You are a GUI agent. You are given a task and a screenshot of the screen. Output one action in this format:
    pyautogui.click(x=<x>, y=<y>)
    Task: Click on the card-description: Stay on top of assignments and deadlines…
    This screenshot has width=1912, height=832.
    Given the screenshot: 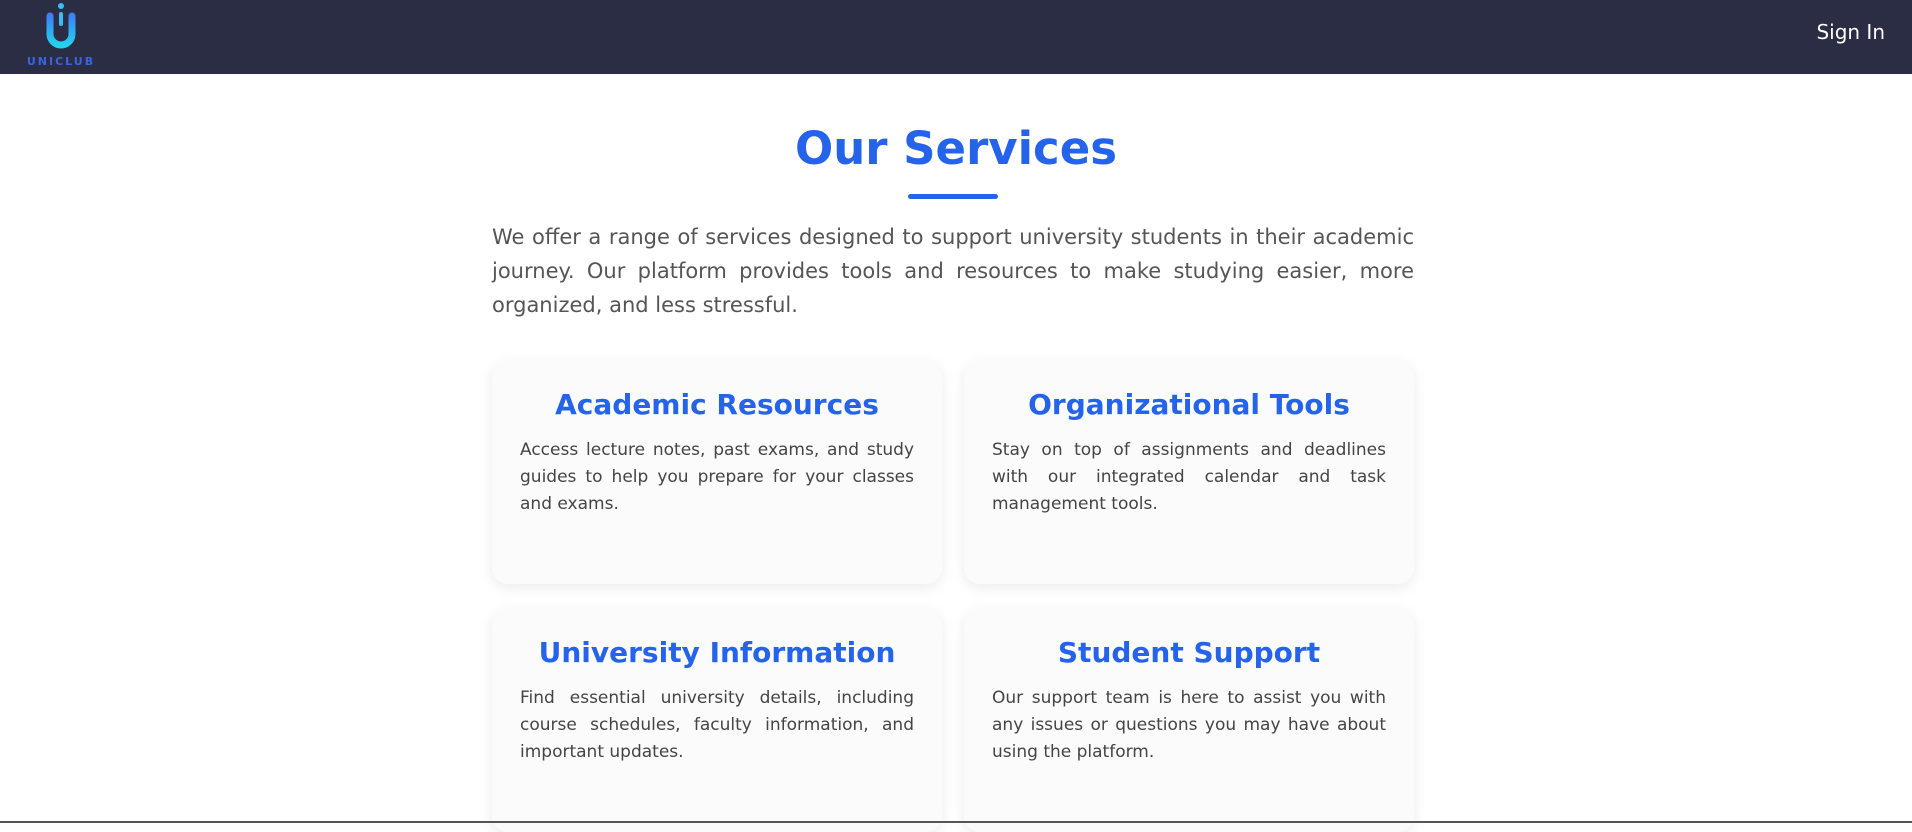 What is the action you would take?
    pyautogui.click(x=1189, y=477)
    